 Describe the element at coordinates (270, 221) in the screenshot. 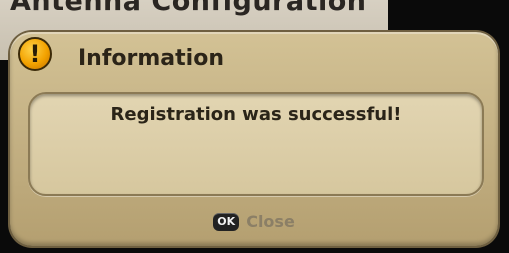

I see `close-label: Close` at that location.